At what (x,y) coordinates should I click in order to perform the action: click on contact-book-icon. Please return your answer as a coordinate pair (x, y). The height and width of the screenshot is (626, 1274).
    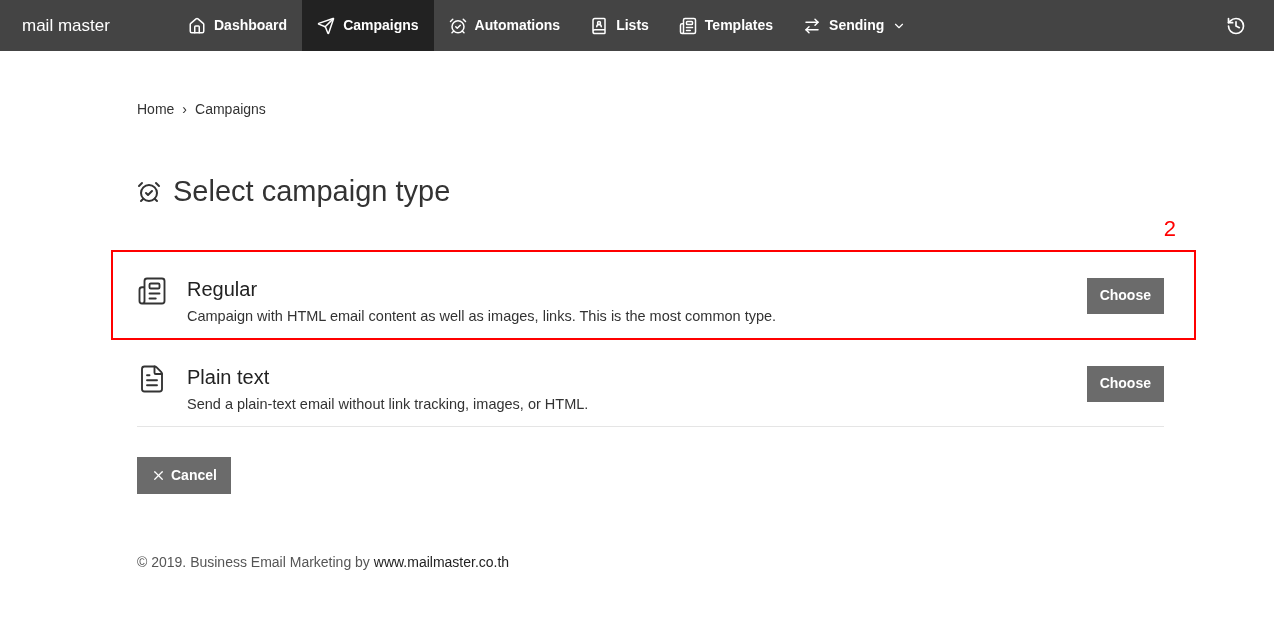
    Looking at the image, I should click on (599, 25).